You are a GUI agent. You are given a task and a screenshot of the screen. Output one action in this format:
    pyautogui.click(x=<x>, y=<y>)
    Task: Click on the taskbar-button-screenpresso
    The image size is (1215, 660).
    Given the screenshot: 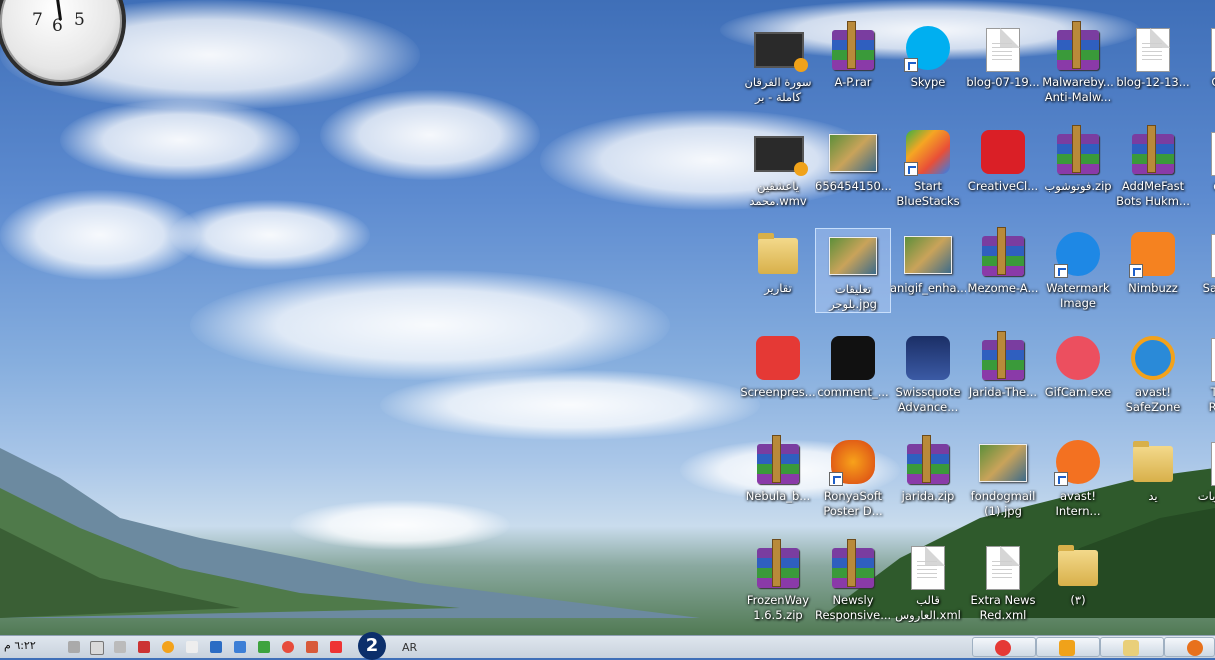 What is the action you would take?
    pyautogui.click(x=1004, y=647)
    